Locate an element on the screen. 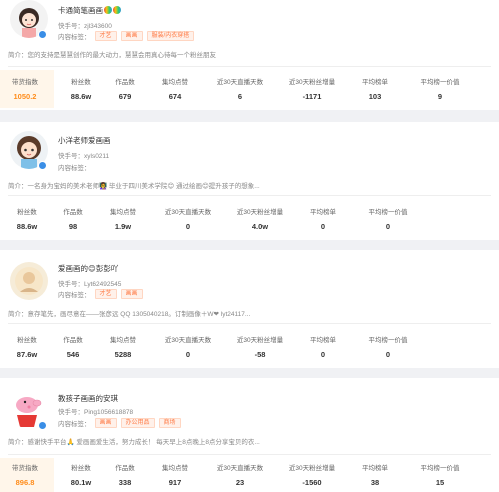  stat-sales-index: 带货指数 896.8 is located at coordinates (25, 476).